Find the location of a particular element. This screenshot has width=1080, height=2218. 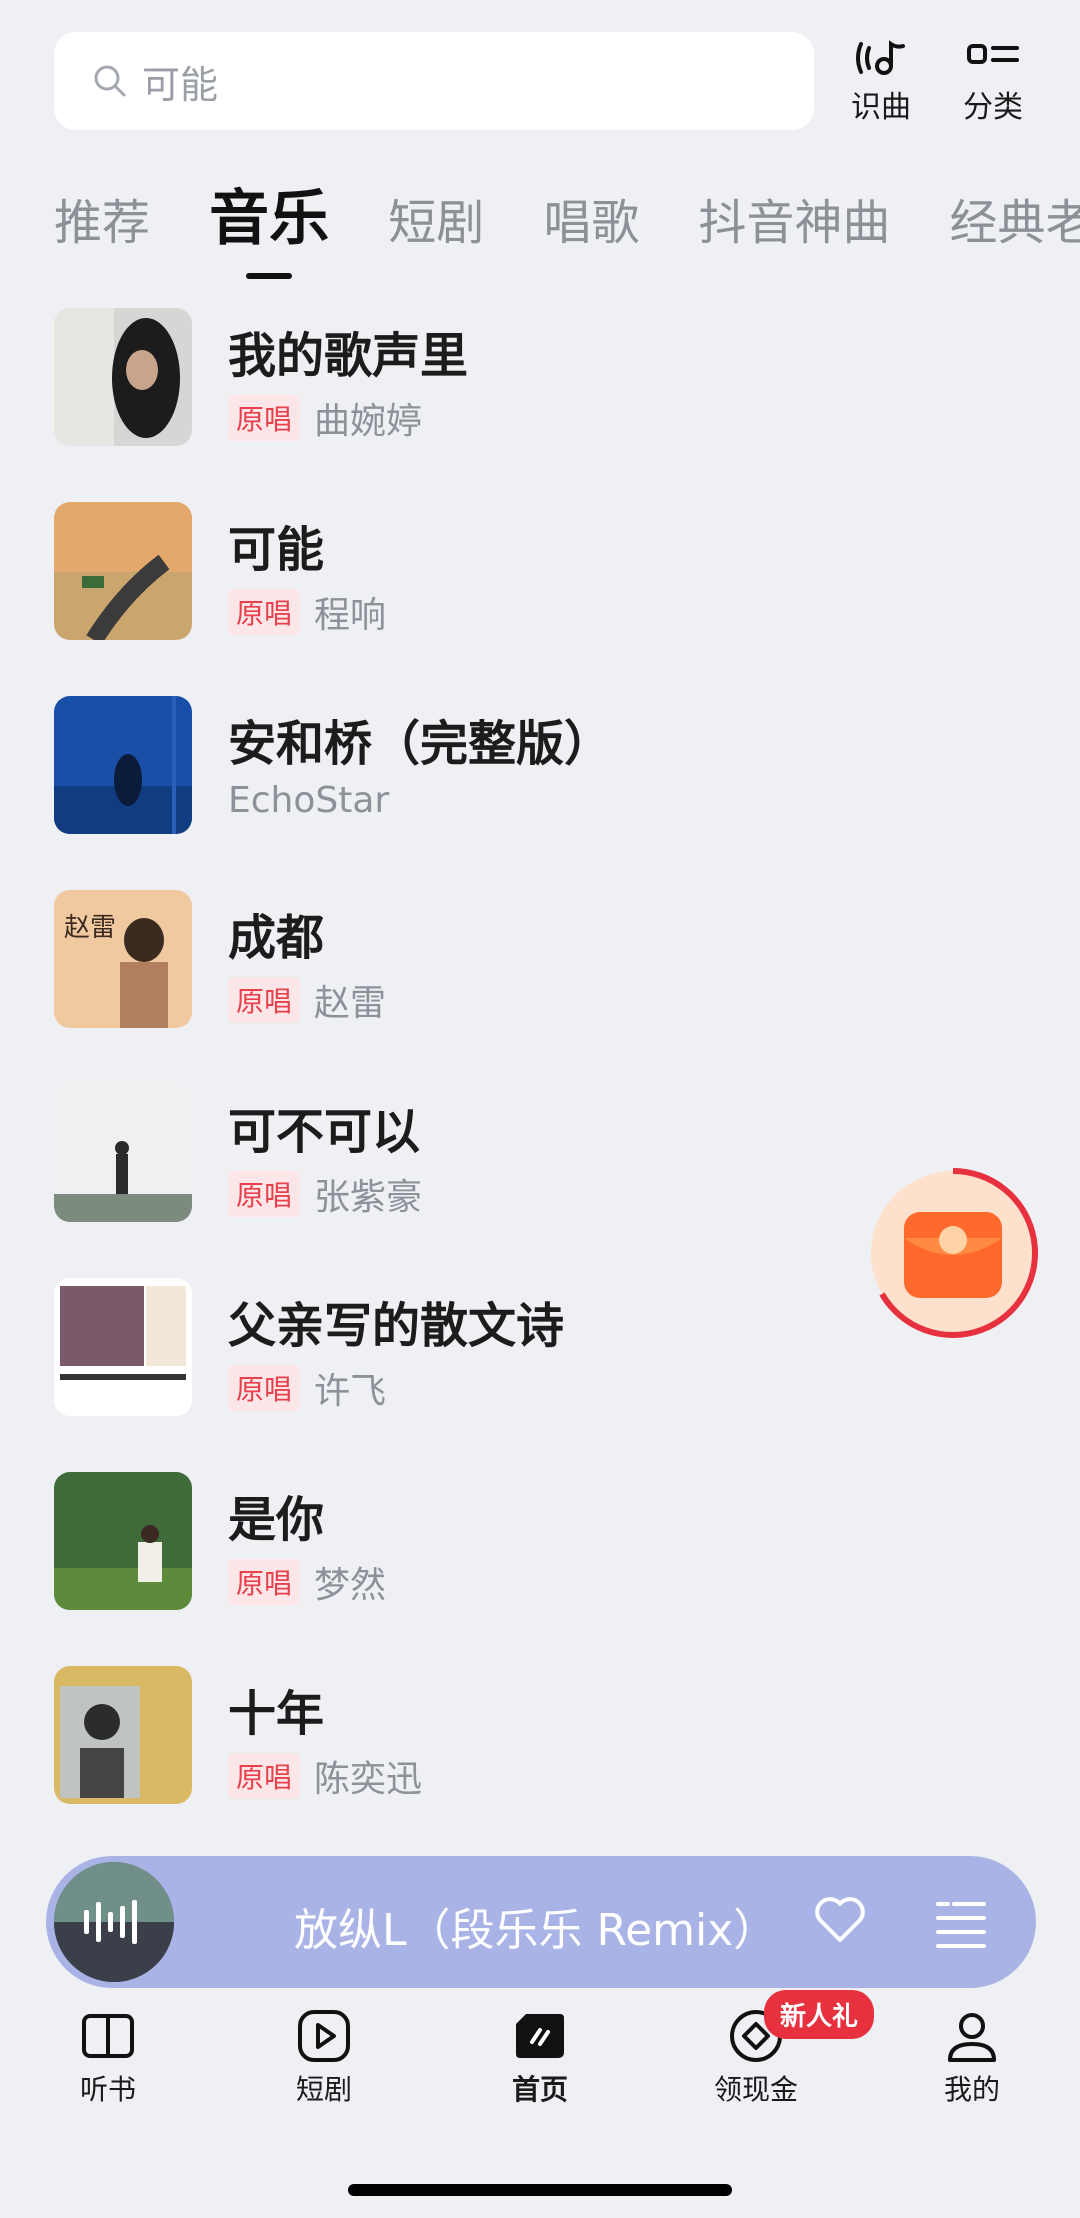

artist-name: 陈奕迅 is located at coordinates (368, 1779).